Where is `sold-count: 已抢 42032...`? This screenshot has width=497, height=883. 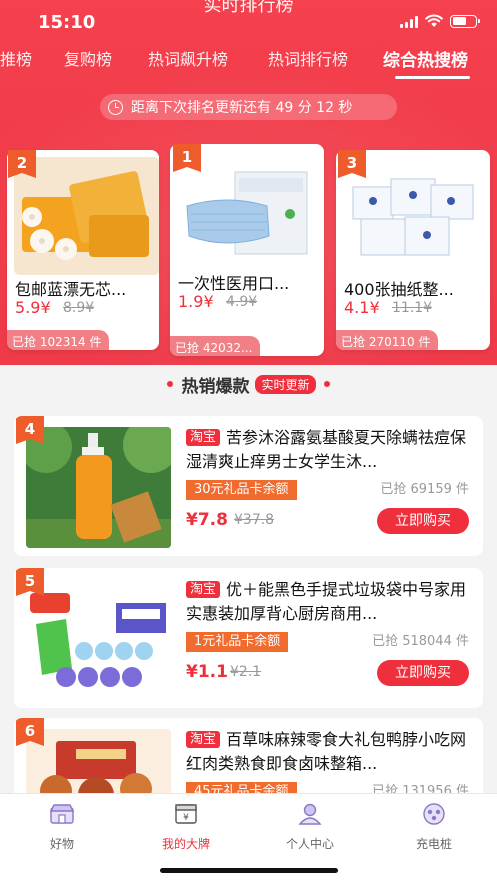 sold-count: 已抢 42032... is located at coordinates (215, 346).